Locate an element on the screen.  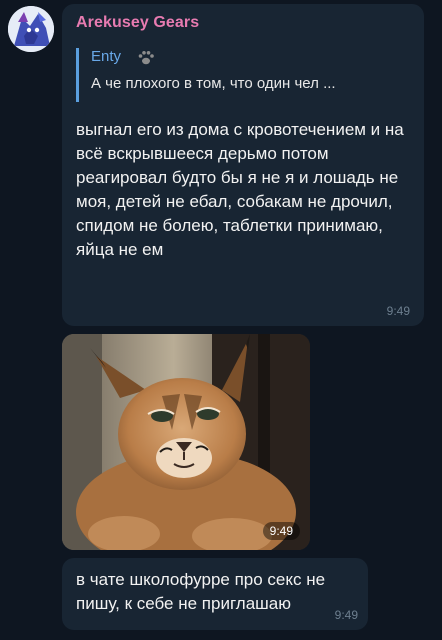
photo-time: 9:49 is located at coordinates (281, 531).